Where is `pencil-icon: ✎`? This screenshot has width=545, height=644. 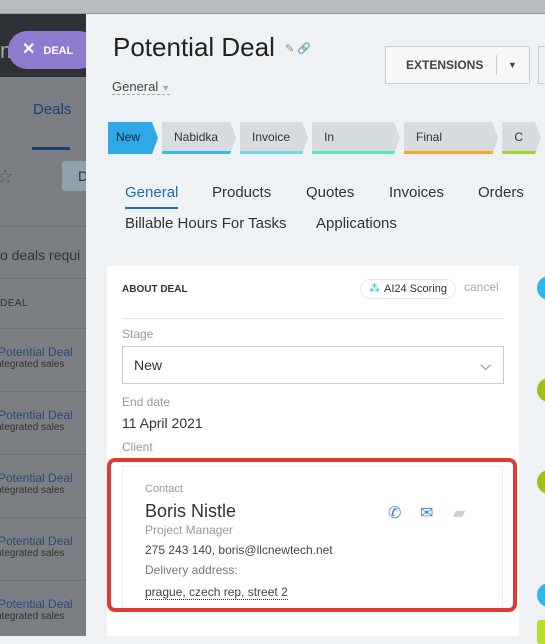 pencil-icon: ✎ is located at coordinates (289, 49).